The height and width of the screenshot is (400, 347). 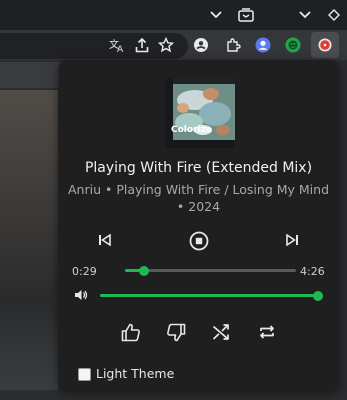 I want to click on extension-green-icon, so click(x=293, y=45).